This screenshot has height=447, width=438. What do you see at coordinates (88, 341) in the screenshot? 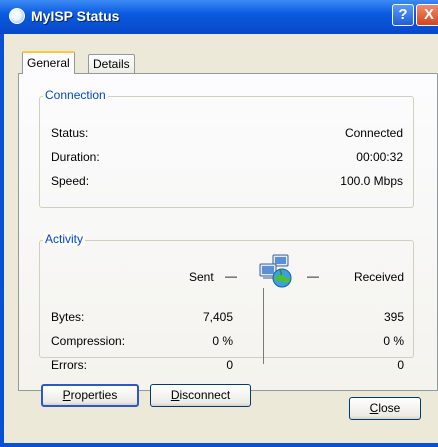
I see `compression-label: Compression:` at bounding box center [88, 341].